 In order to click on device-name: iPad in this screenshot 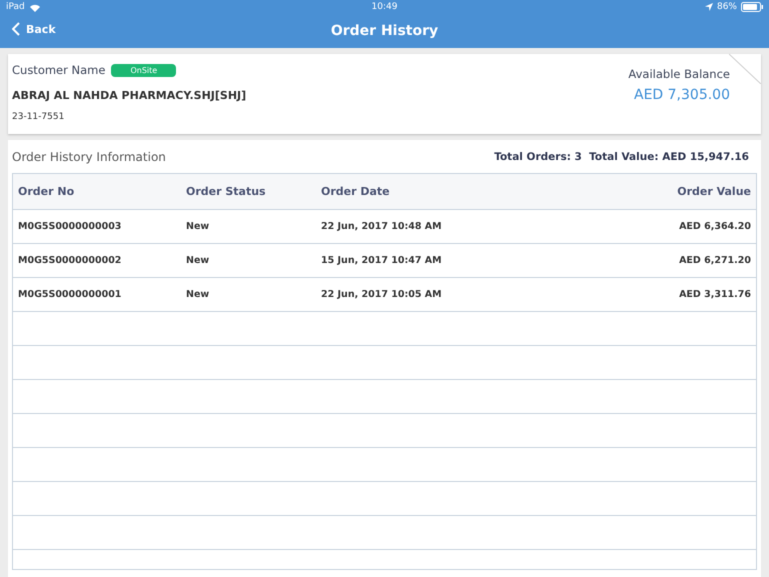, I will do `click(15, 7)`.